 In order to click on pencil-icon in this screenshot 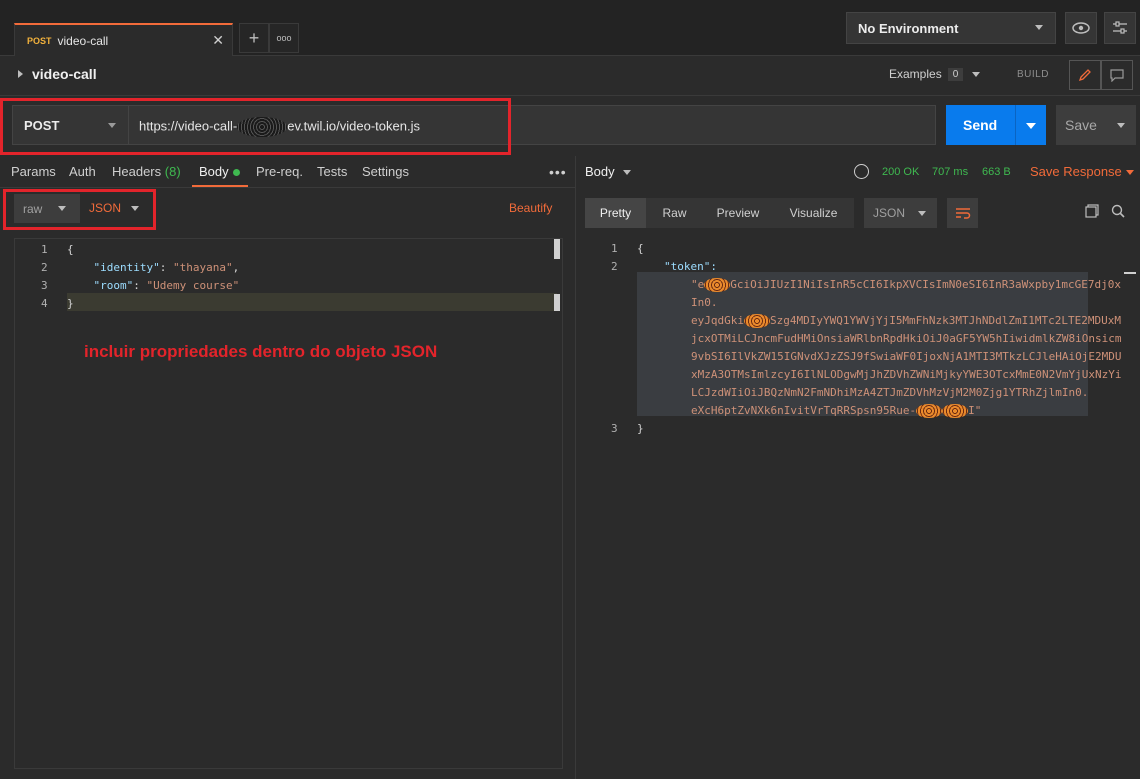, I will do `click(1084, 75)`.